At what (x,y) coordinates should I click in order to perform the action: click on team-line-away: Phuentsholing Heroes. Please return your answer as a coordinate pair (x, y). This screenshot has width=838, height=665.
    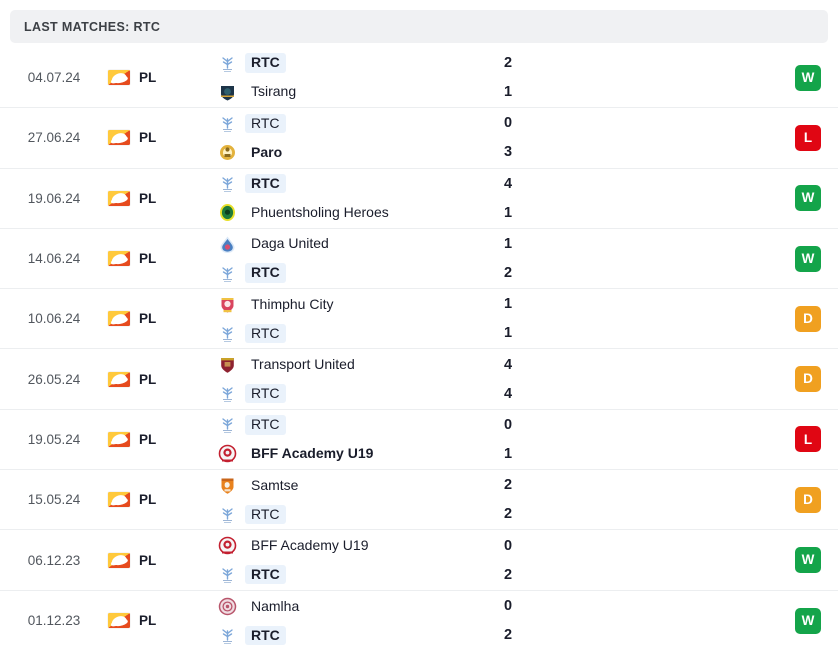
    Looking at the image, I should click on (360, 212).